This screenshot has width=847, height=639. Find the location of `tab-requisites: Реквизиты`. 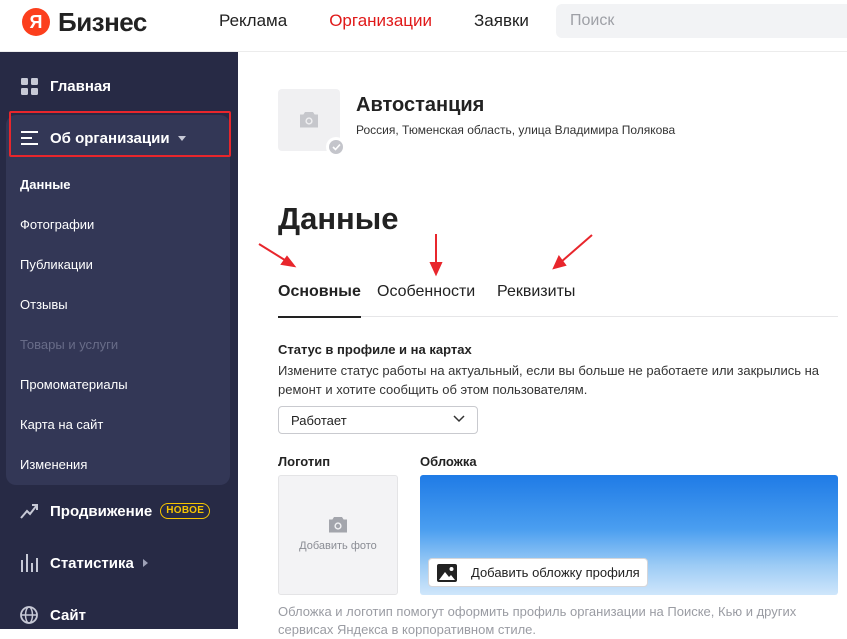

tab-requisites: Реквизиты is located at coordinates (536, 300).